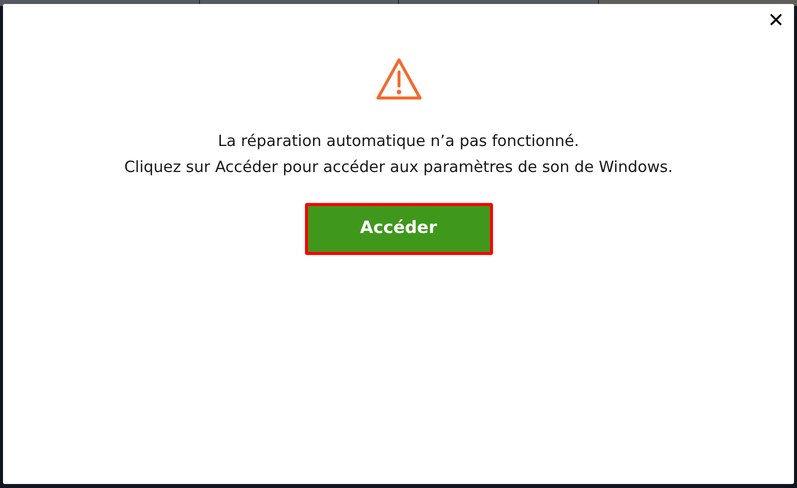  What do you see at coordinates (399, 141) in the screenshot?
I see `message-text: La réparation automatique n’a pas fonctionné.` at bounding box center [399, 141].